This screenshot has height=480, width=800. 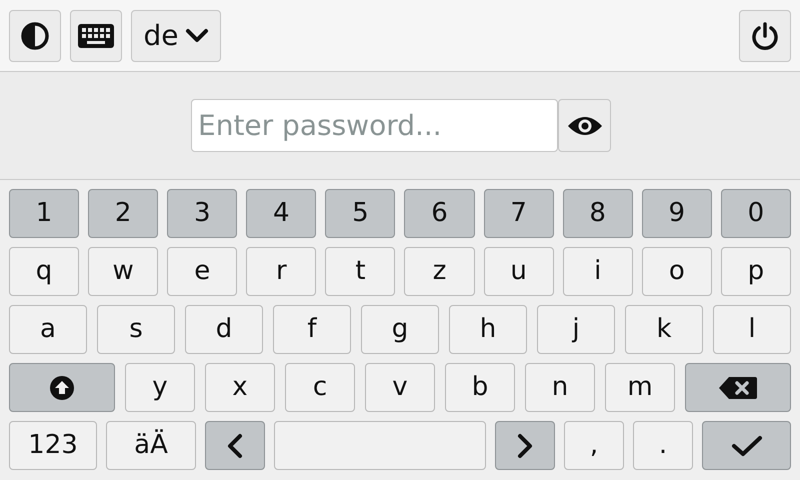 What do you see at coordinates (240, 387) in the screenshot?
I see `letter-key: x` at bounding box center [240, 387].